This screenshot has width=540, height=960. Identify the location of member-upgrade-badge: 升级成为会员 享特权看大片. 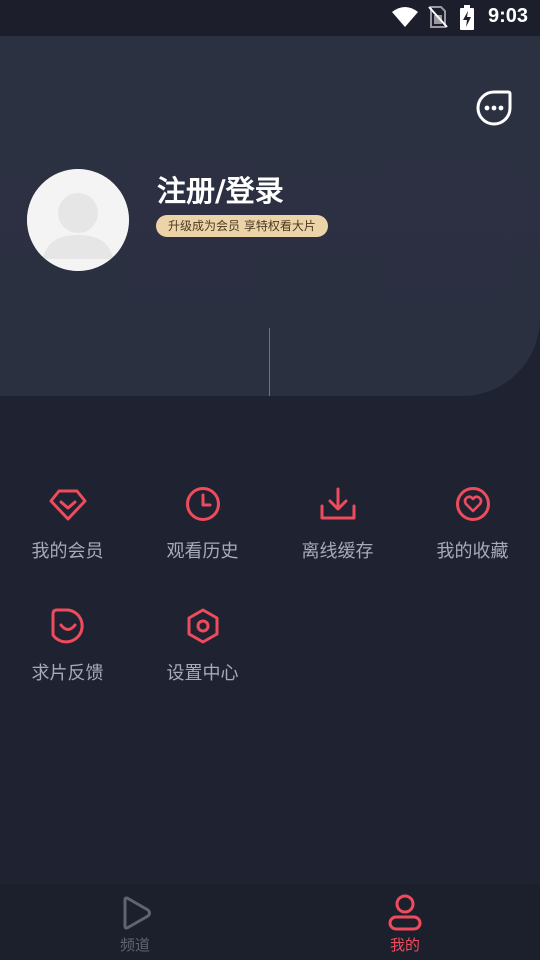
(242, 226).